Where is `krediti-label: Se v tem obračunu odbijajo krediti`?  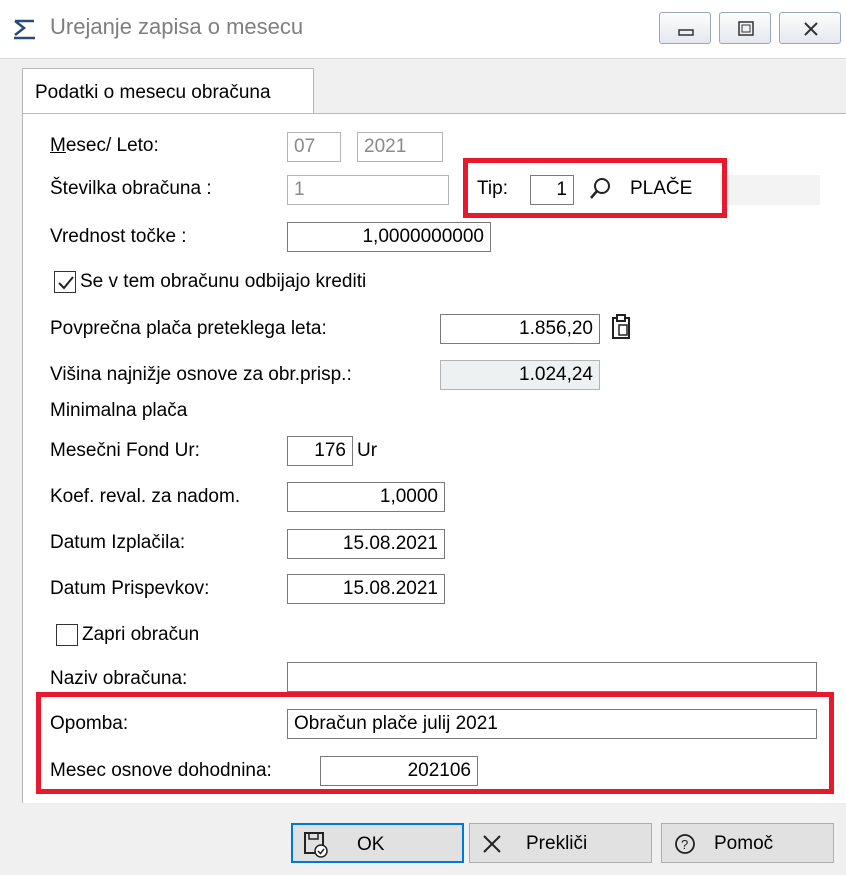
krediti-label: Se v tem obračunu odbijajo krediti is located at coordinates (223, 281).